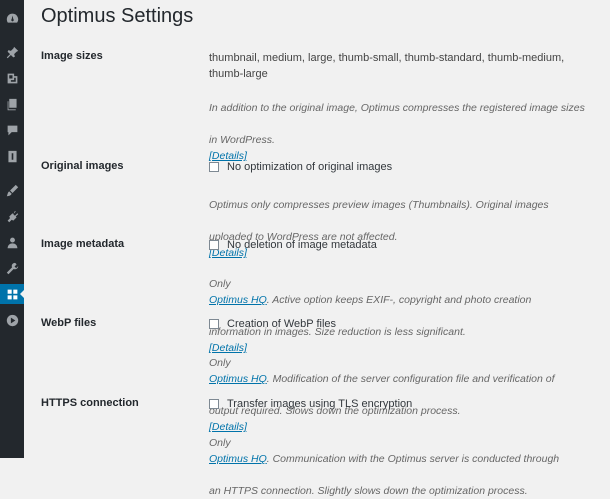  Describe the element at coordinates (12, 78) in the screenshot. I see `media-icon` at that location.